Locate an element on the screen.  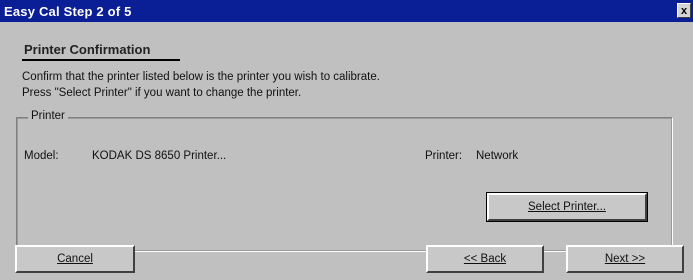
page-heading: Printer Confirmation is located at coordinates (87, 49).